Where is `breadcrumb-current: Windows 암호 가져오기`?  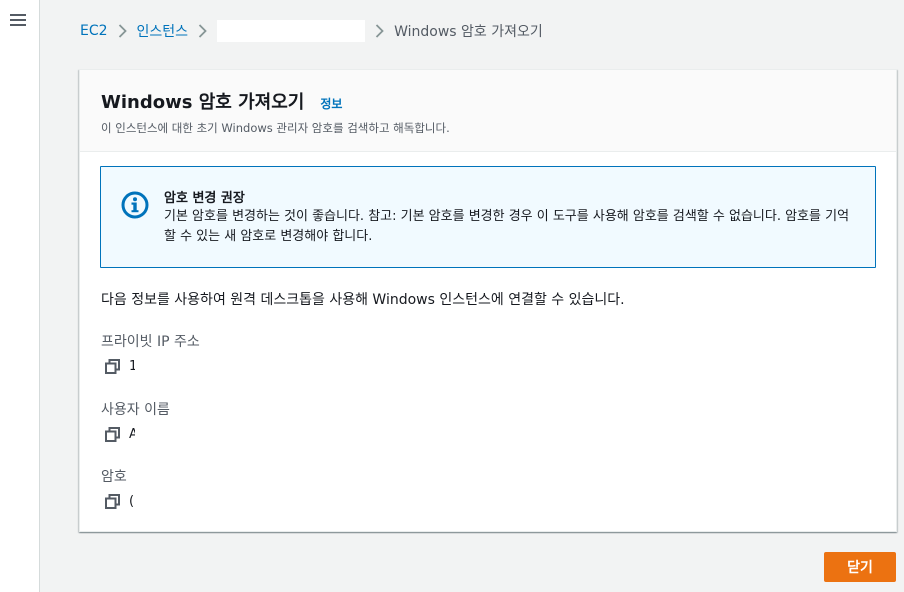
breadcrumb-current: Windows 암호 가져오기 is located at coordinates (468, 32).